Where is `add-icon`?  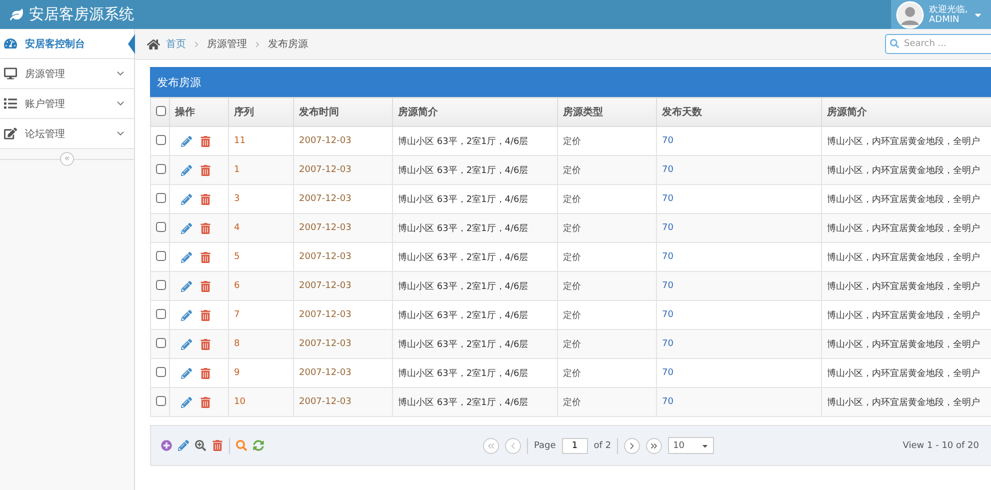 add-icon is located at coordinates (166, 445).